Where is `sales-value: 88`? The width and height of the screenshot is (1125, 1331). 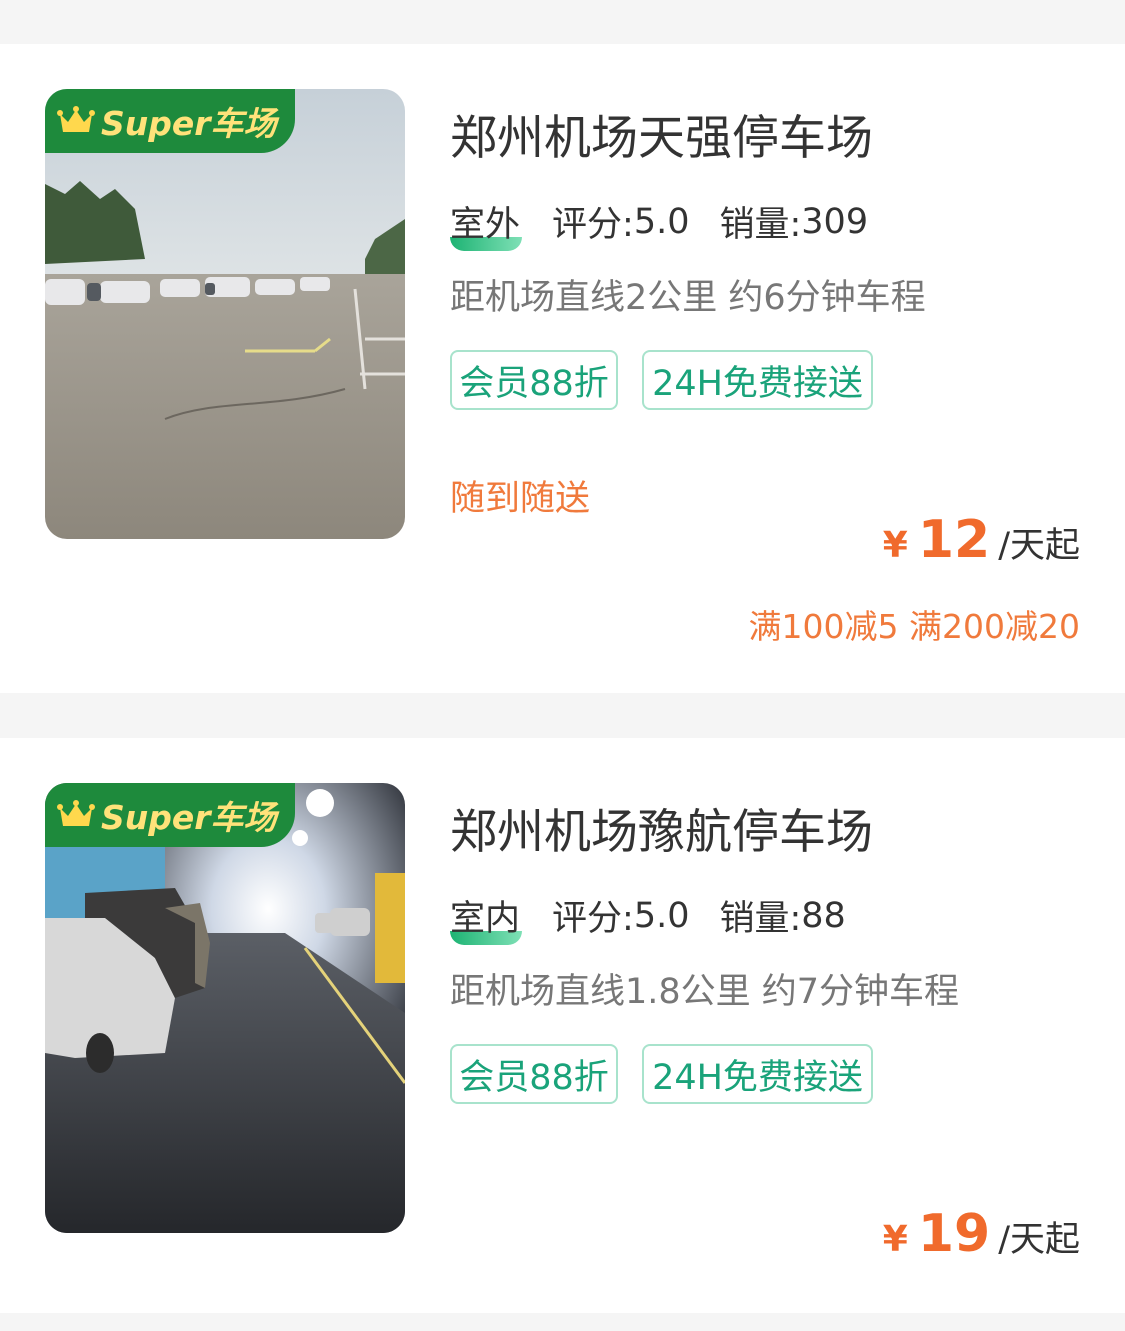 sales-value: 88 is located at coordinates (823, 915).